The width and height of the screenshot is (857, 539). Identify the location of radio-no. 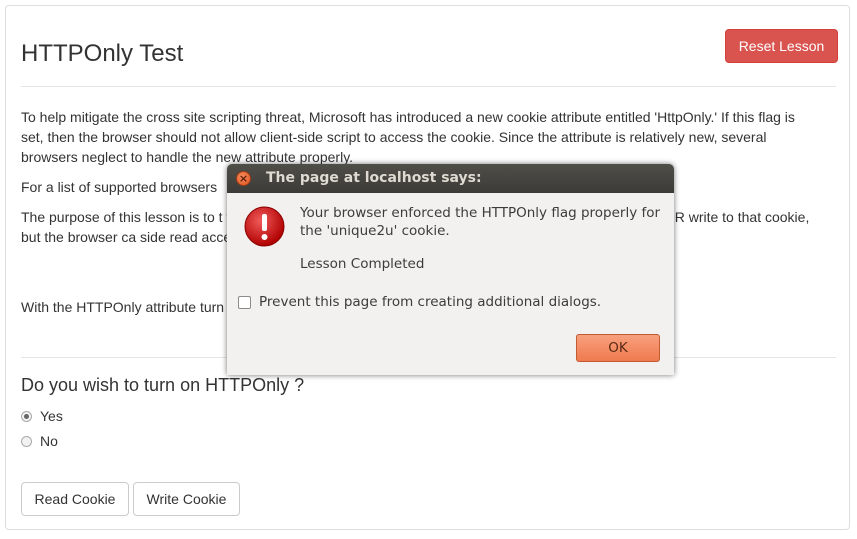
(26, 441).